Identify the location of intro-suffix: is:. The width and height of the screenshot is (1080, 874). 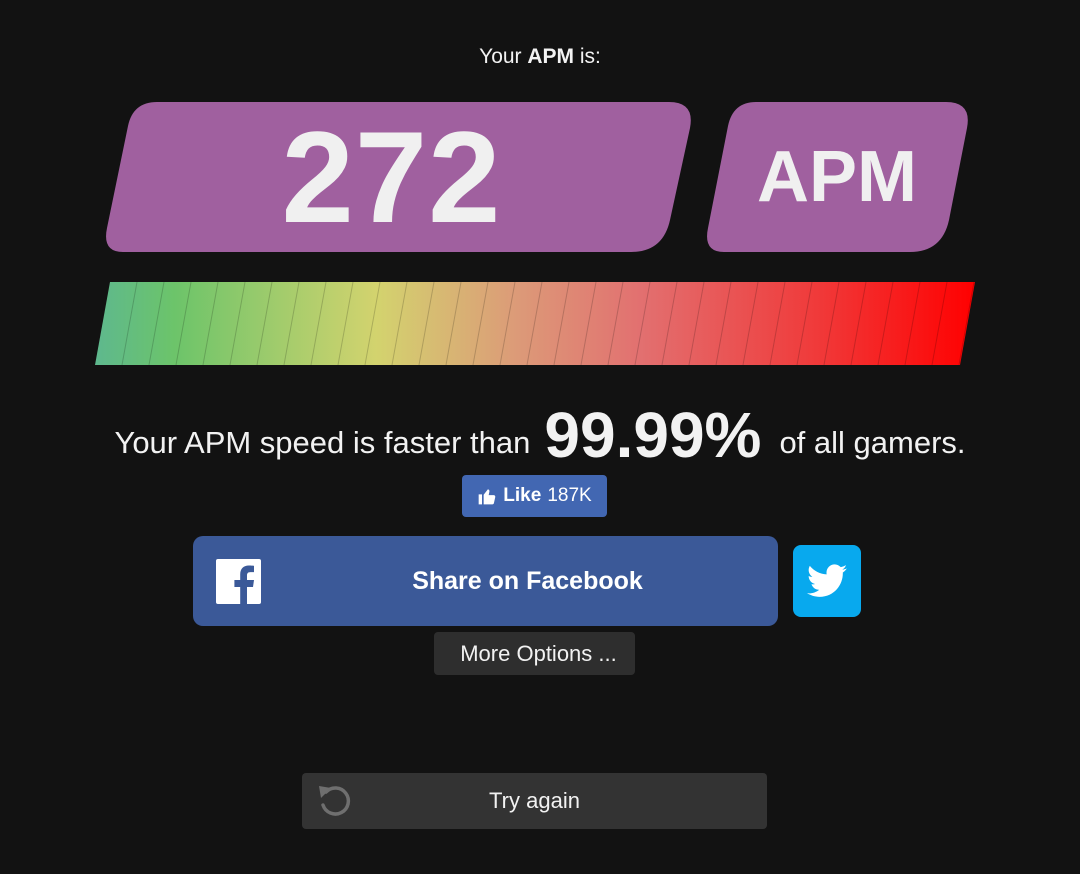
(587, 56).